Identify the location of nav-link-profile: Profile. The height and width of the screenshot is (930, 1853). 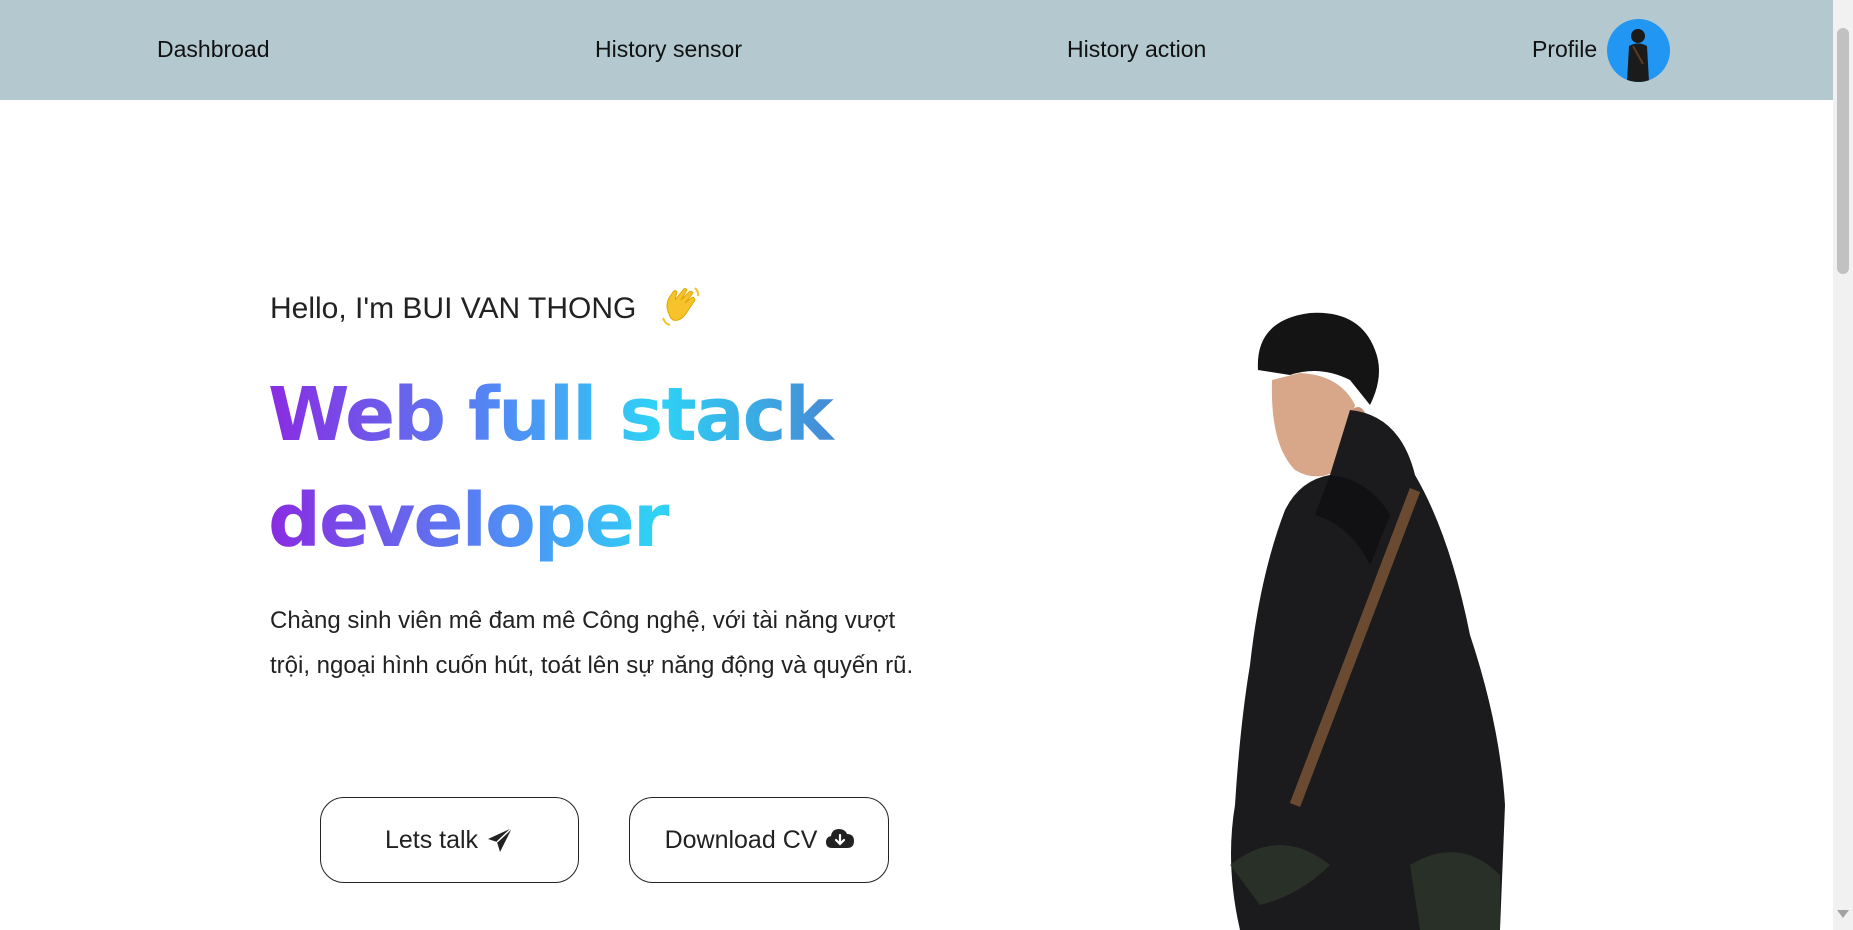
(1564, 49).